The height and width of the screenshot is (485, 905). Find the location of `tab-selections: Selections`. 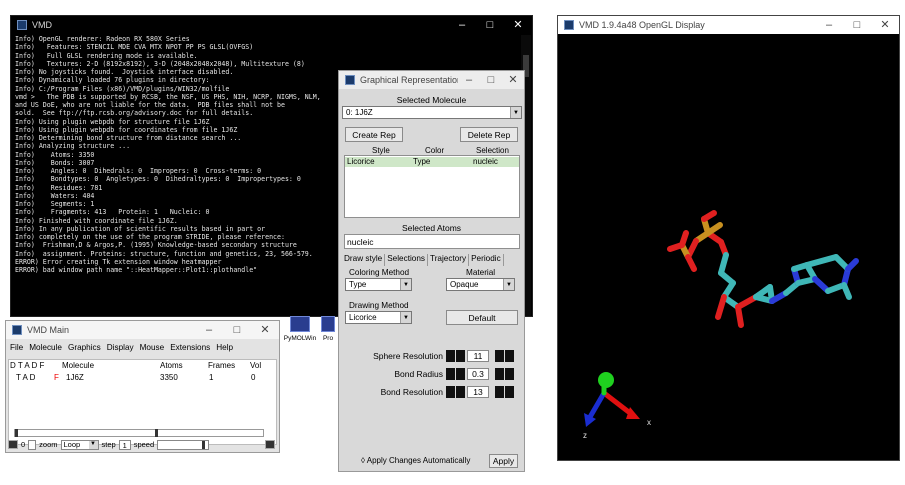

tab-selections: Selections is located at coordinates (406, 260).